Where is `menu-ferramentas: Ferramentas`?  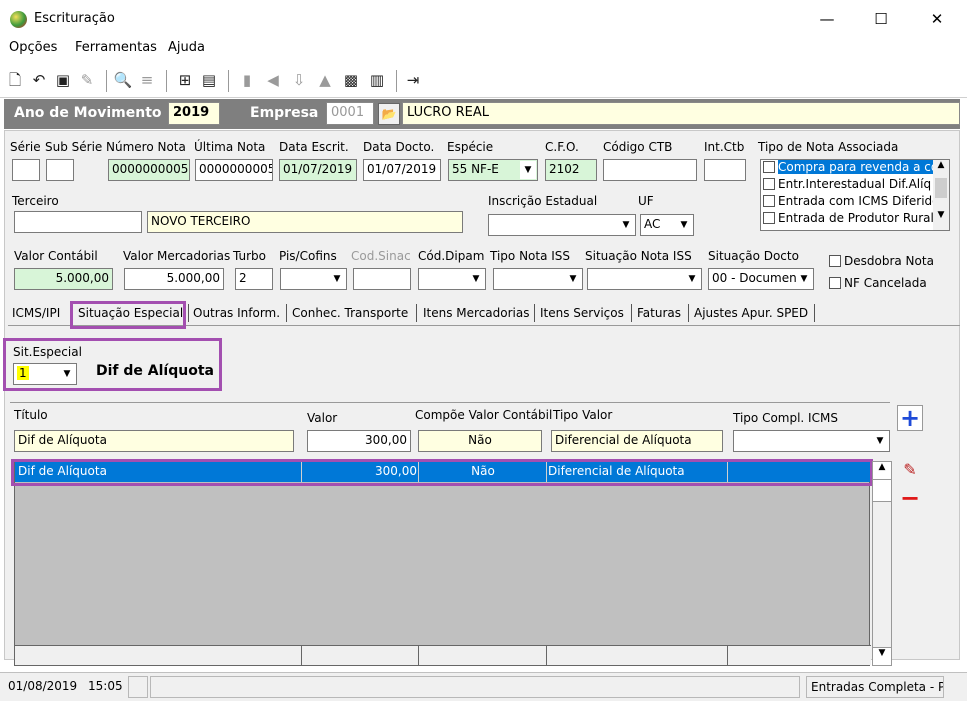
menu-ferramentas: Ferramentas is located at coordinates (116, 47).